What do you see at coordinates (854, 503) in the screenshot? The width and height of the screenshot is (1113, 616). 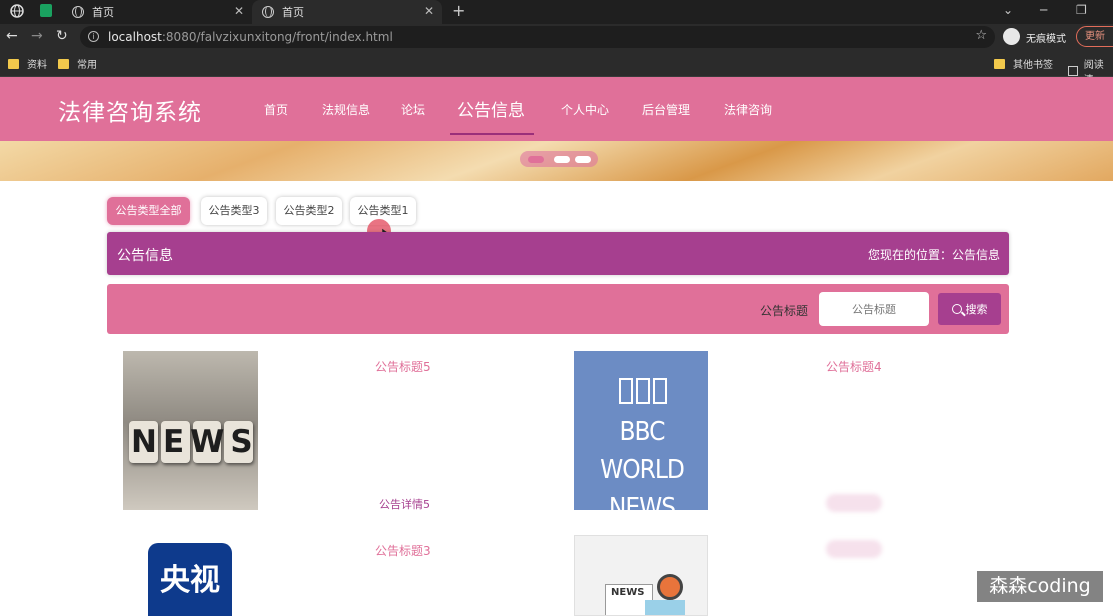 I see `card-detail-blurred` at bounding box center [854, 503].